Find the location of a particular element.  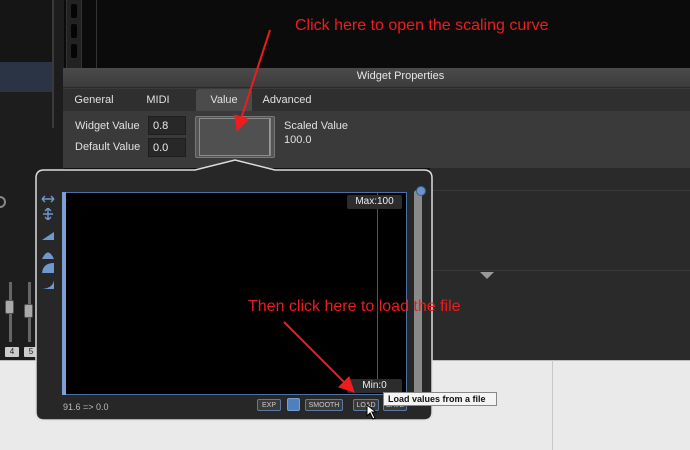

annotation-arrow-bottom is located at coordinates (319, 357).